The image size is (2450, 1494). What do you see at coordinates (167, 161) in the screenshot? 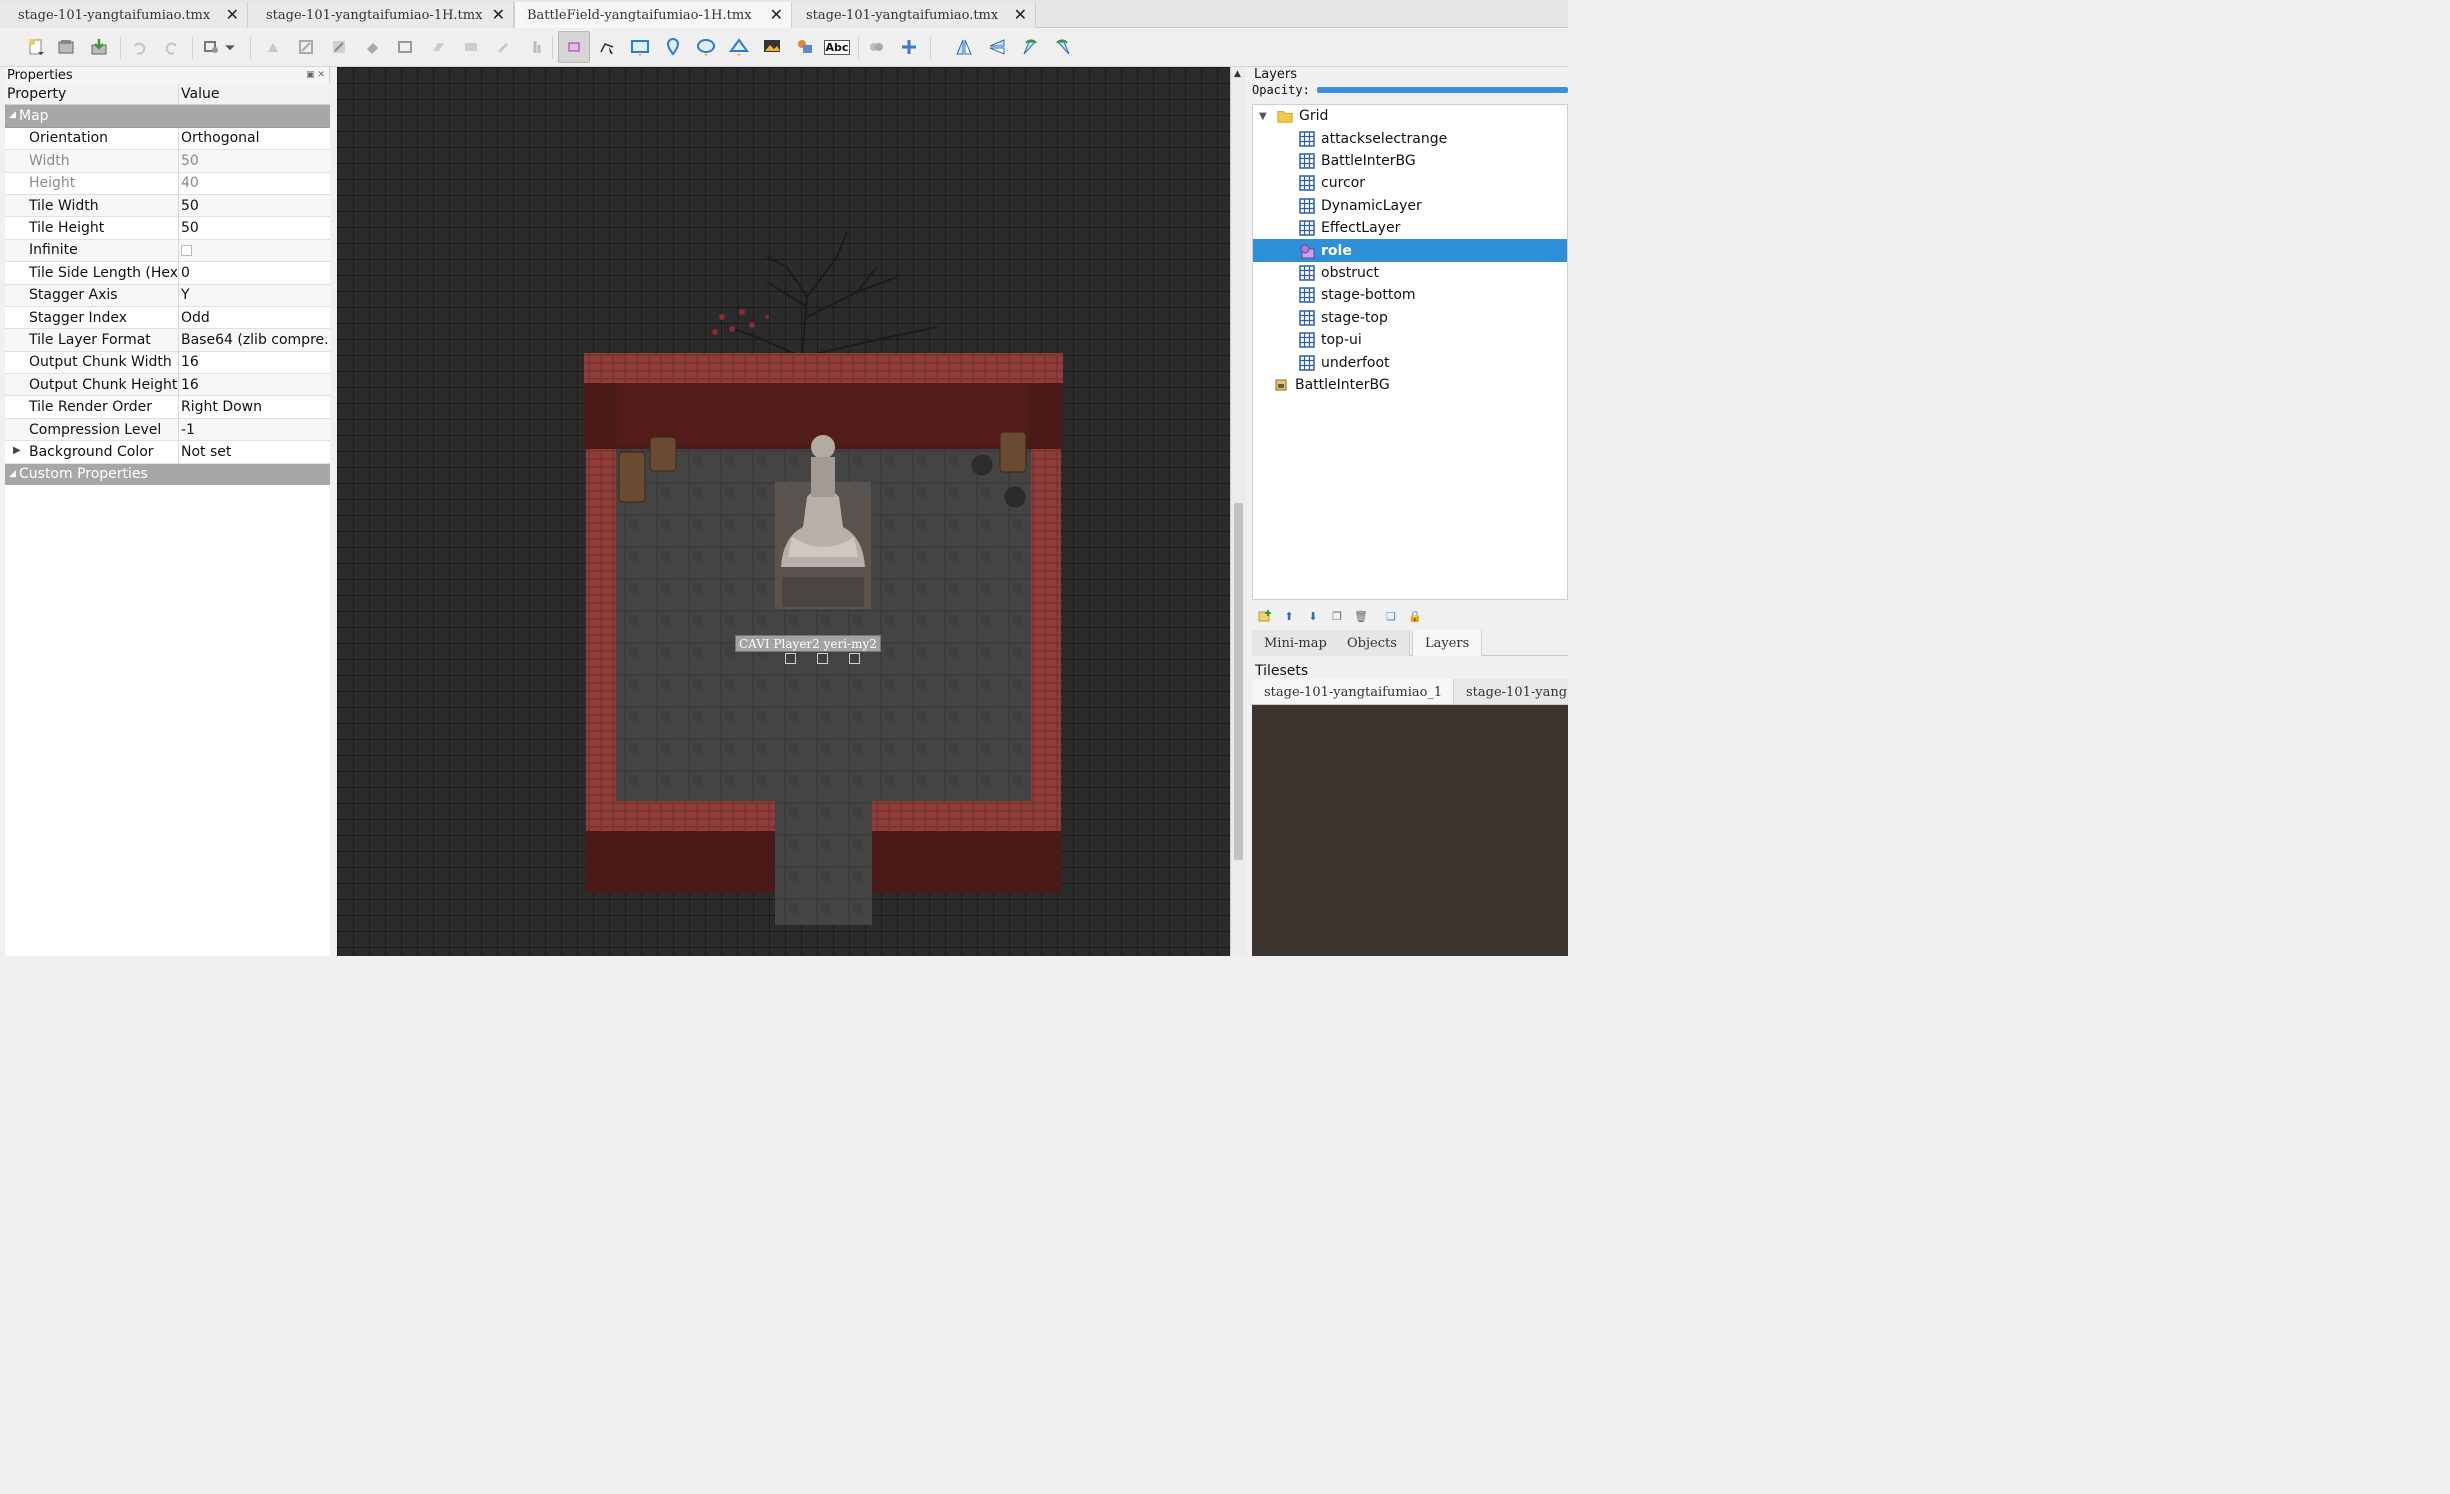
I see `property-row: Width 50` at bounding box center [167, 161].